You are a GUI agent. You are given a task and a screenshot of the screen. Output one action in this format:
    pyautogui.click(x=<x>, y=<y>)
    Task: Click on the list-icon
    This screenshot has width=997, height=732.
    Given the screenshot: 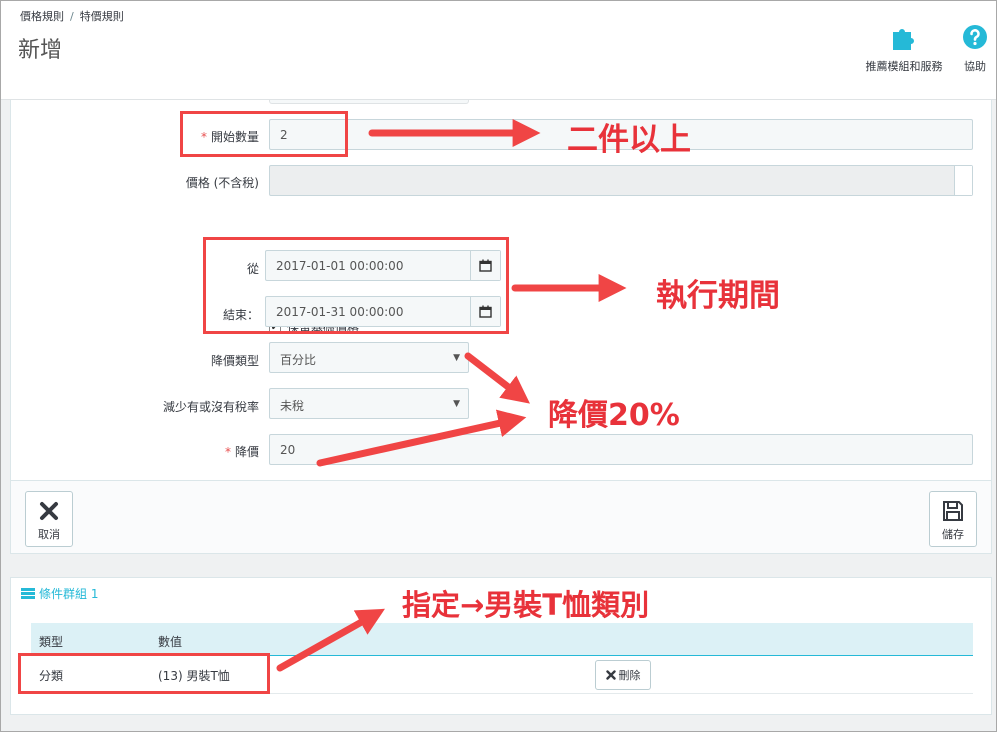 What is the action you would take?
    pyautogui.click(x=28, y=593)
    